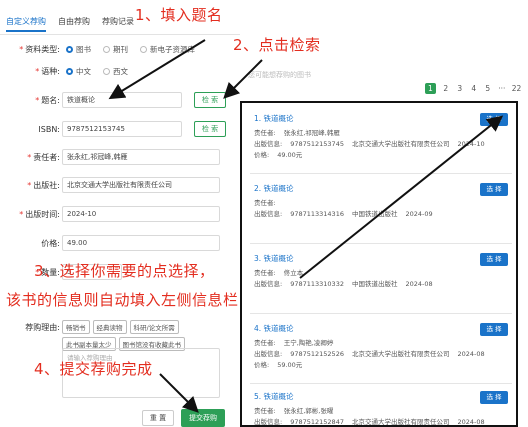  I want to click on author-row: * 责任者:, so click(43, 157).